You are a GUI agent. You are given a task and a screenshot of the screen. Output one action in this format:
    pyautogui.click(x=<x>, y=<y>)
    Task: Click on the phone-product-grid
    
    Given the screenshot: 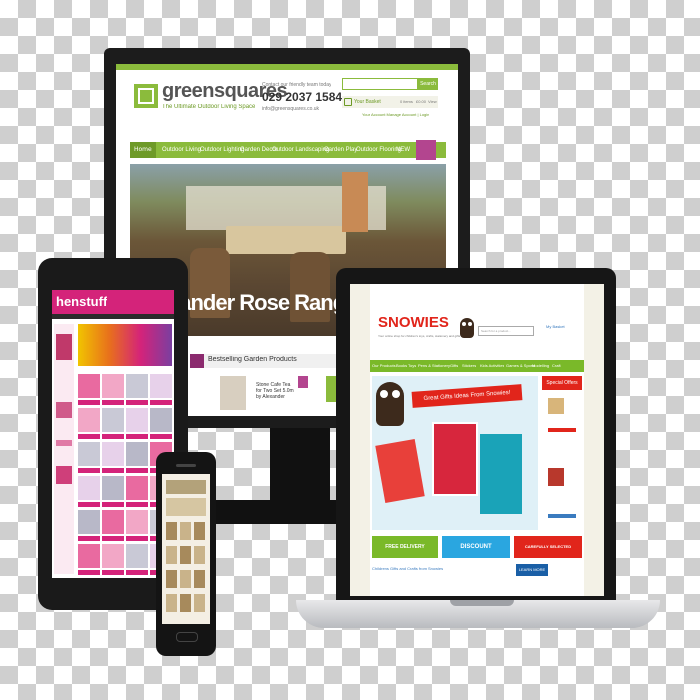 What is the action you would take?
    pyautogui.click(x=186, y=570)
    